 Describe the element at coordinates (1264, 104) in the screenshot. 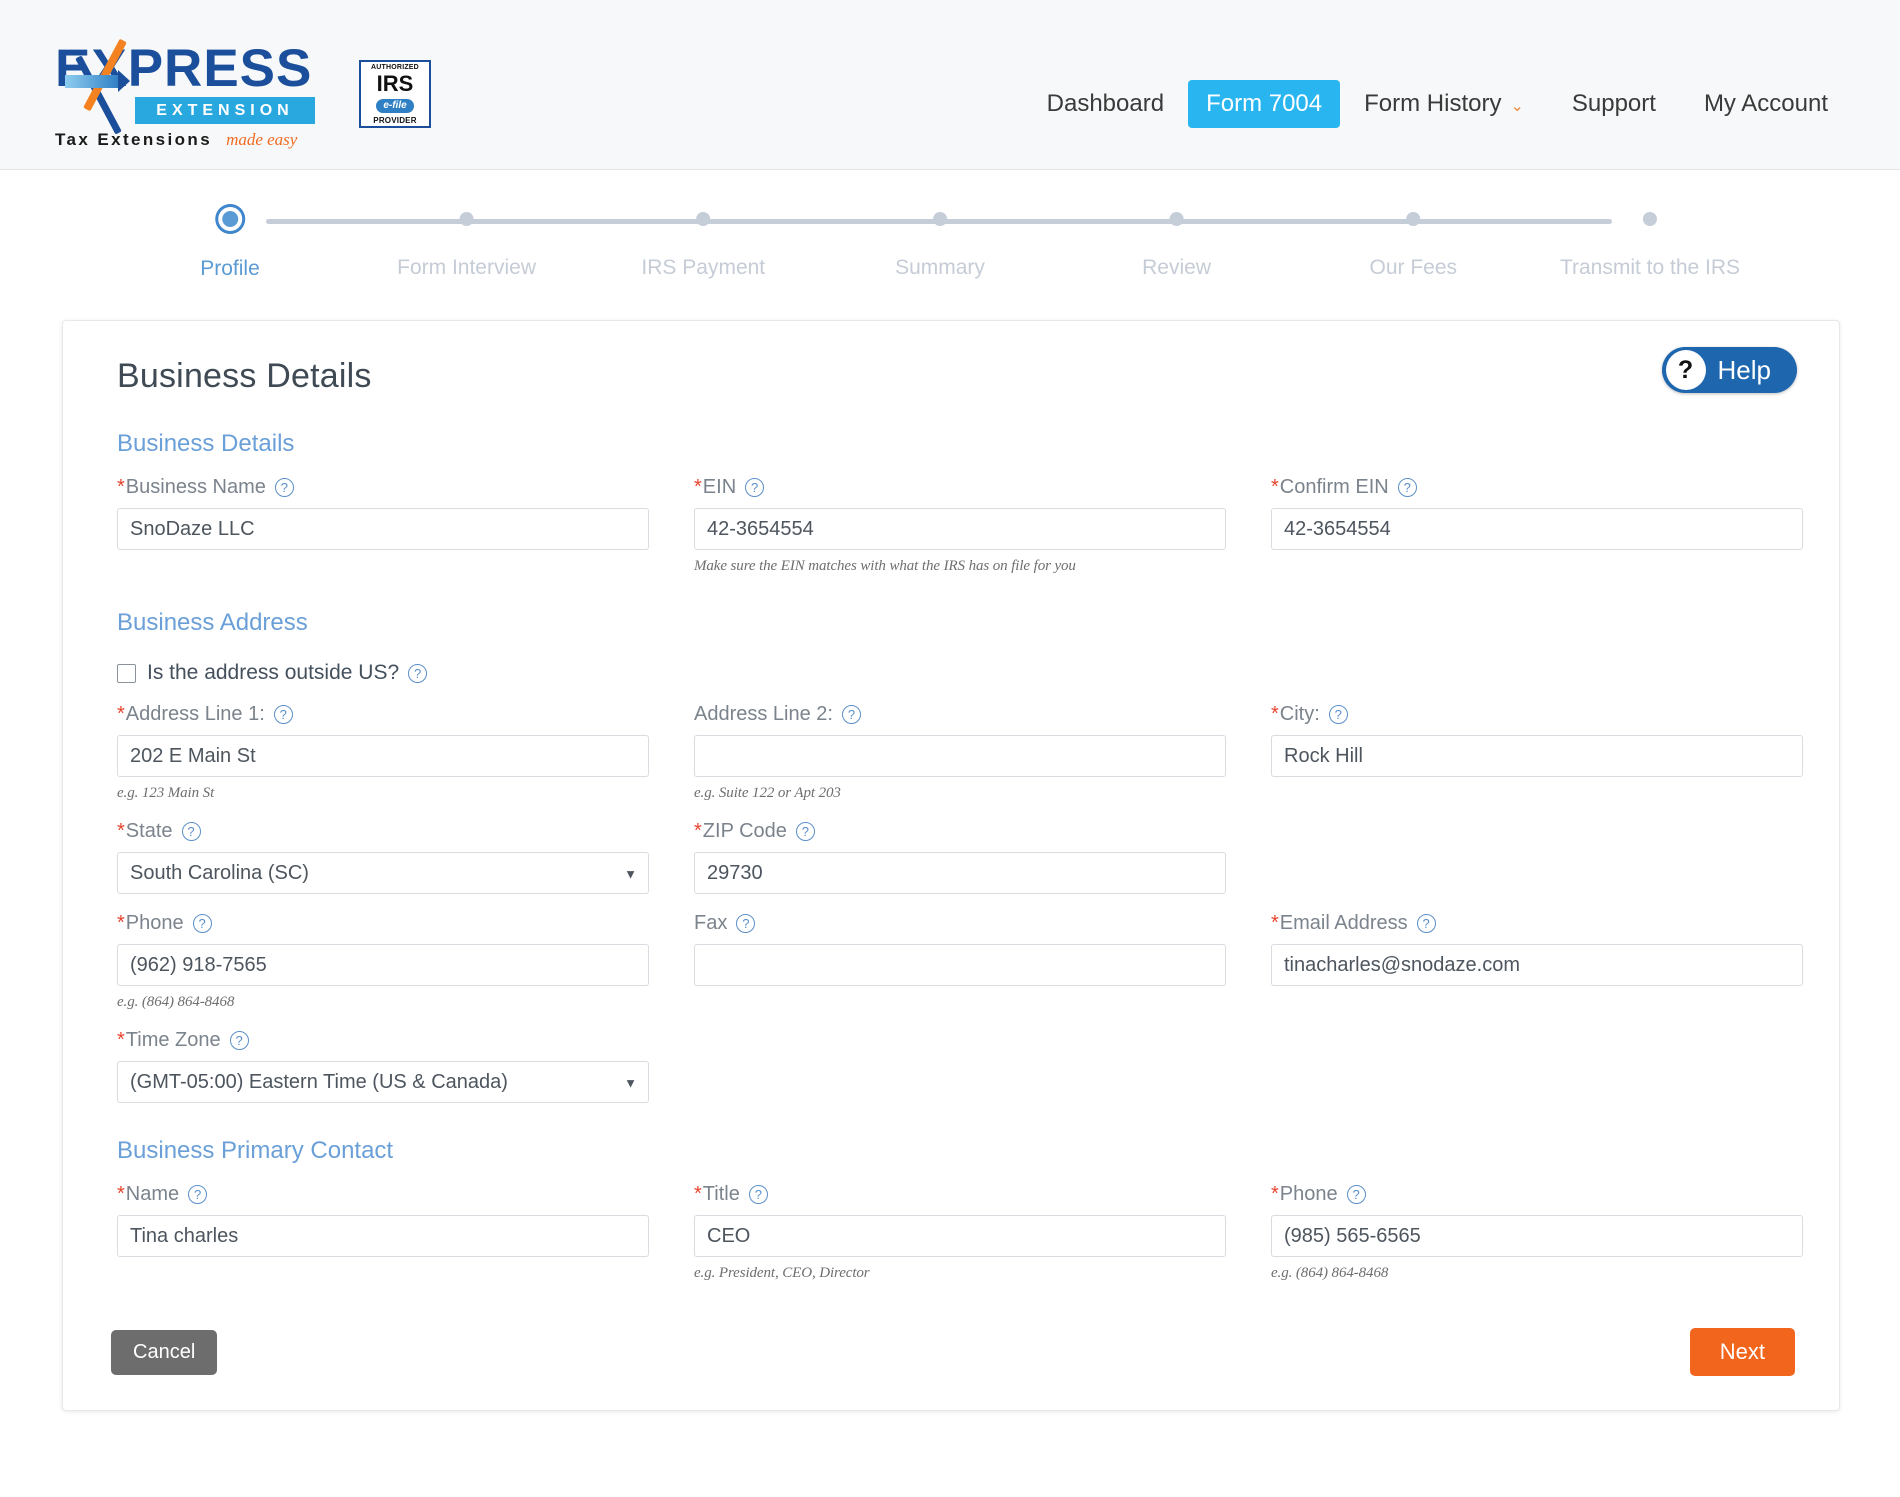

I see `nav-item-form-7004: Form 7004` at that location.